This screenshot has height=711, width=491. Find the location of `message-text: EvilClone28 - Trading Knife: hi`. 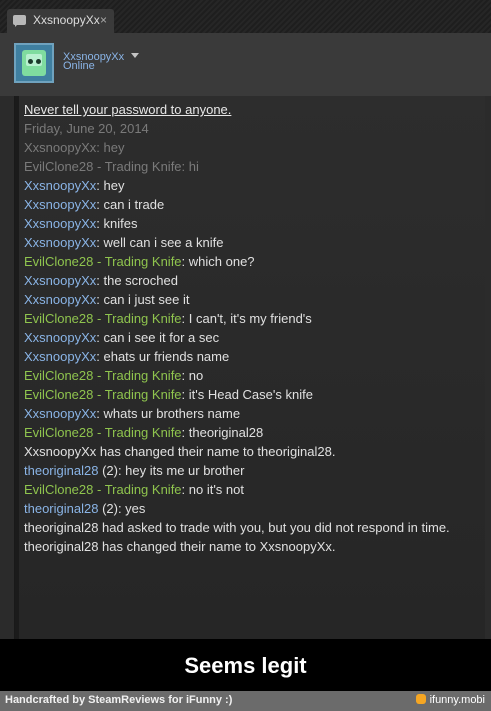

message-text: EvilClone28 - Trading Knife: hi is located at coordinates (111, 166).